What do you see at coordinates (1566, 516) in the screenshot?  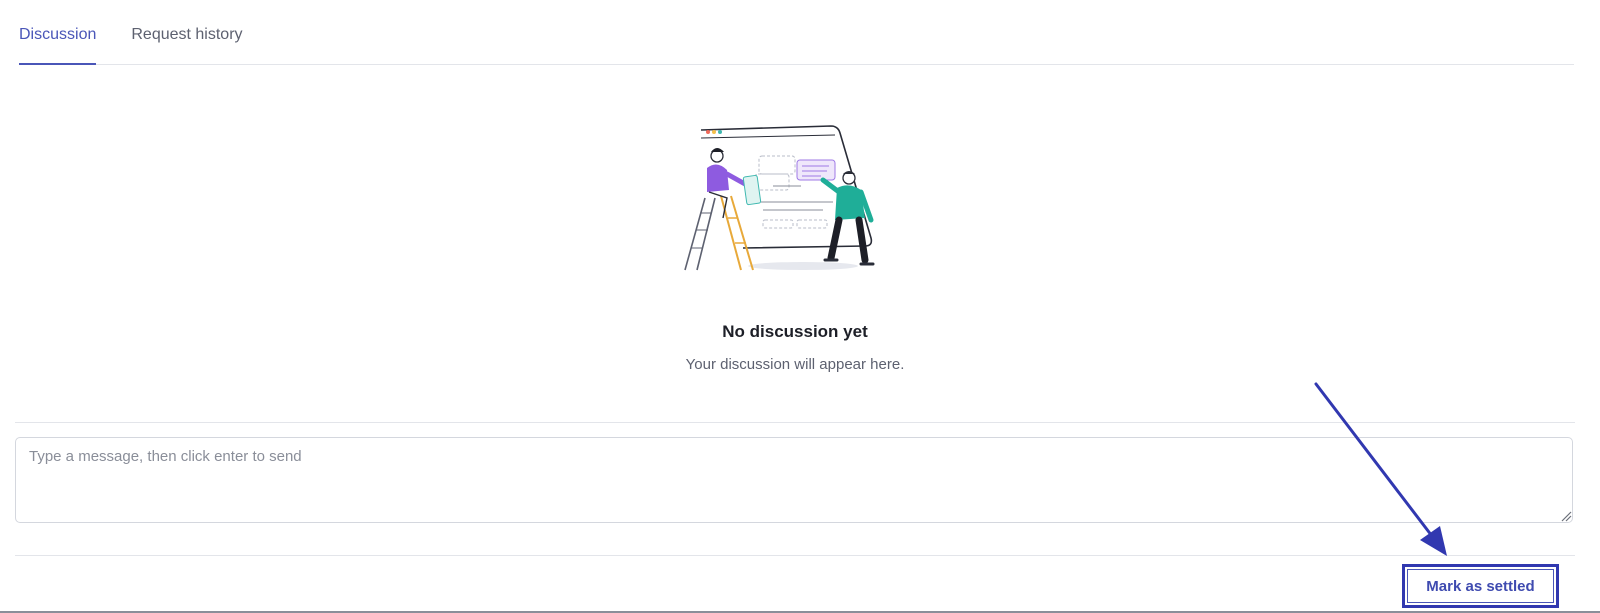 I see `resize-handle-icon` at bounding box center [1566, 516].